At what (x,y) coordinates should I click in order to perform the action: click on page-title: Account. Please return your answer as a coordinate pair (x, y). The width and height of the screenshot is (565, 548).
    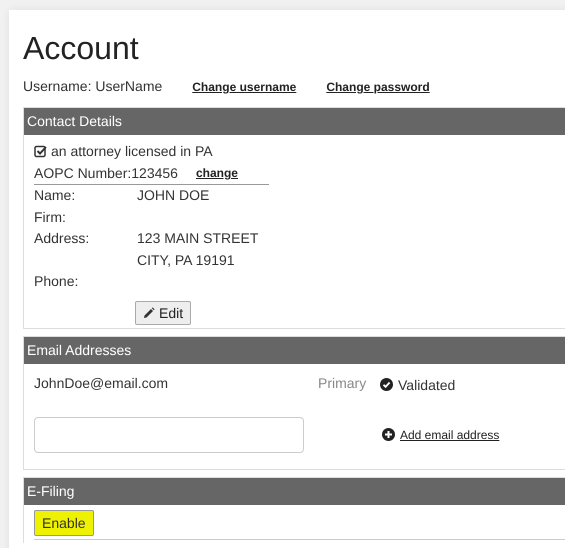
    Looking at the image, I should click on (81, 48).